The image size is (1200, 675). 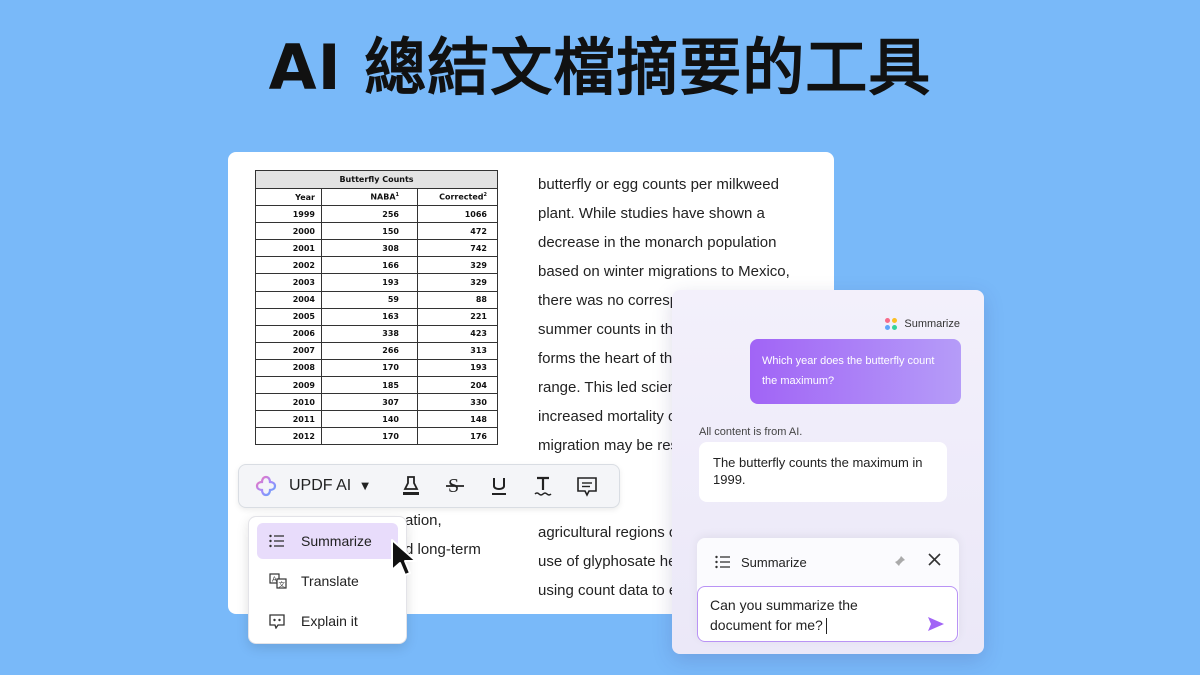 I want to click on table-cell: 2010, so click(x=288, y=402).